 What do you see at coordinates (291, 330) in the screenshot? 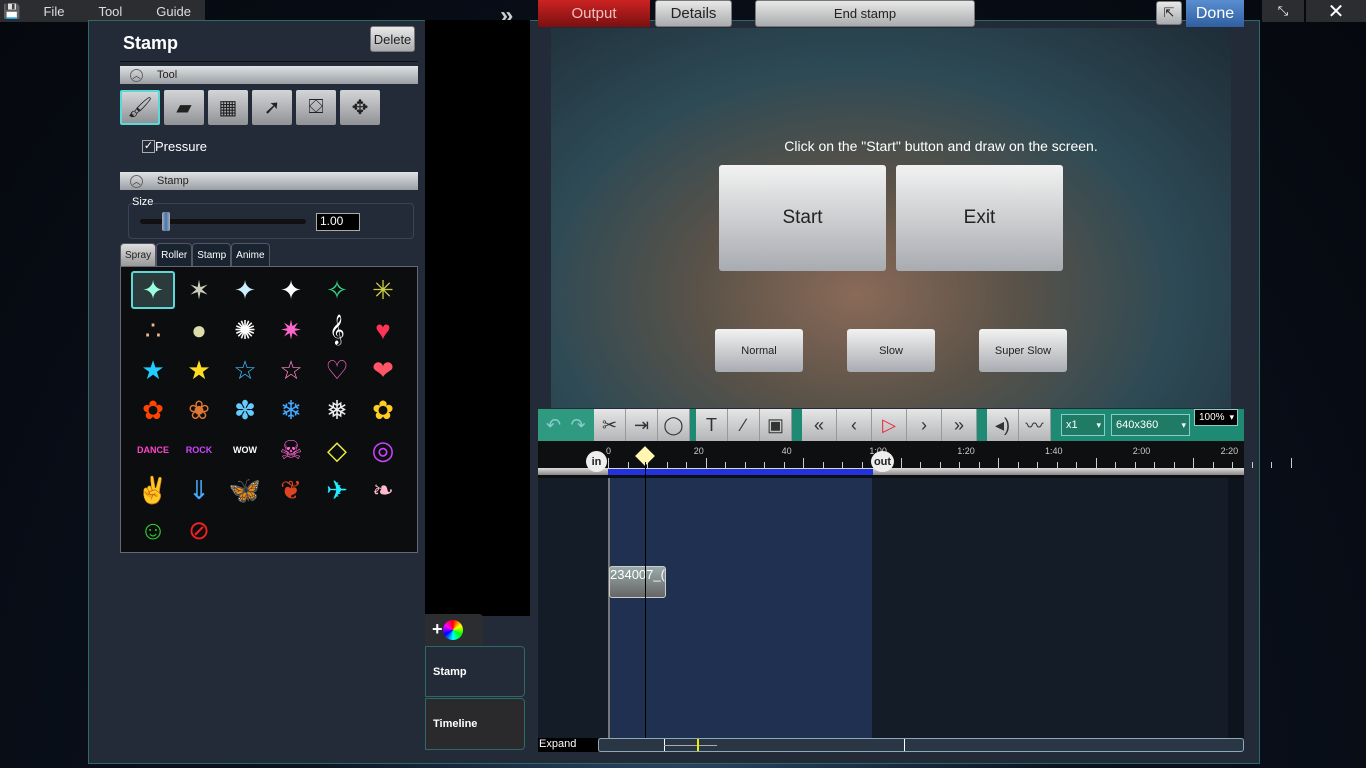
I see `stamp-item: ✷` at bounding box center [291, 330].